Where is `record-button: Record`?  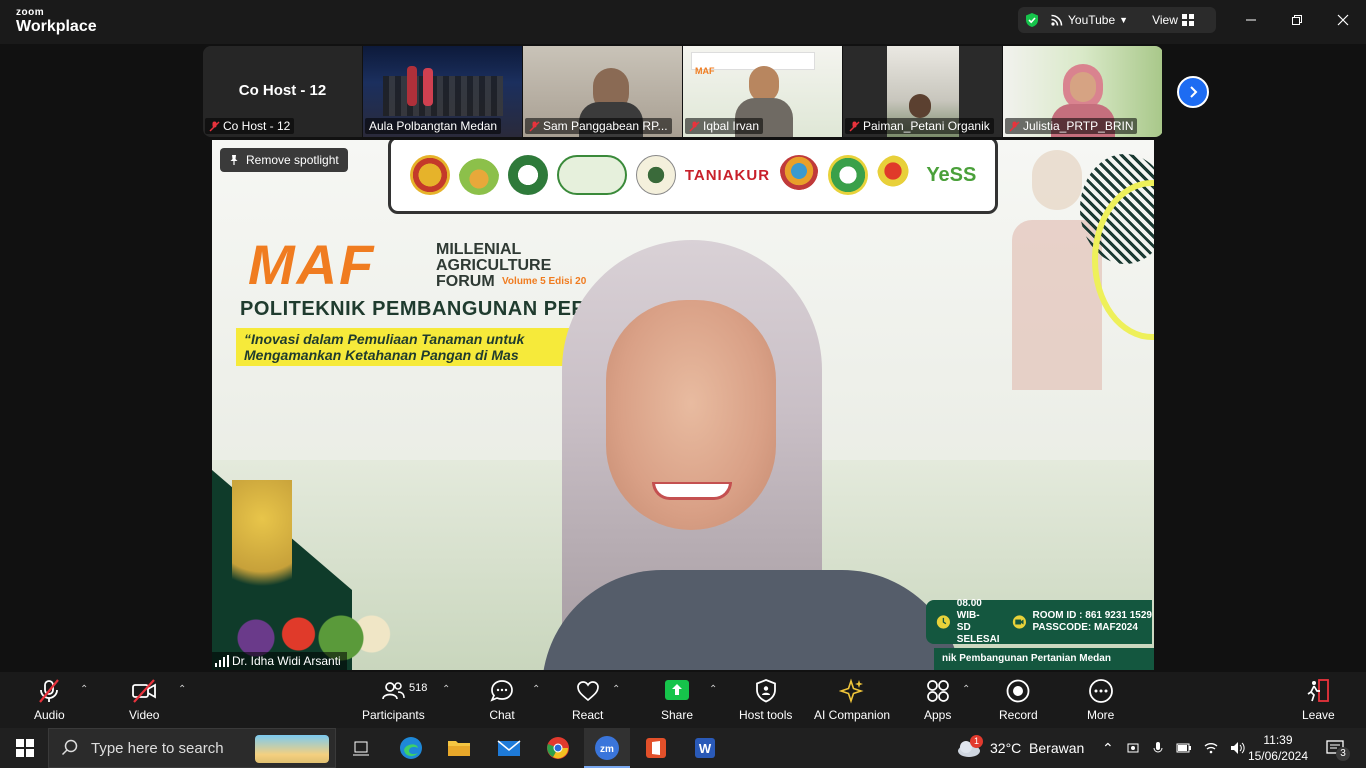 record-button: Record is located at coordinates (1018, 700).